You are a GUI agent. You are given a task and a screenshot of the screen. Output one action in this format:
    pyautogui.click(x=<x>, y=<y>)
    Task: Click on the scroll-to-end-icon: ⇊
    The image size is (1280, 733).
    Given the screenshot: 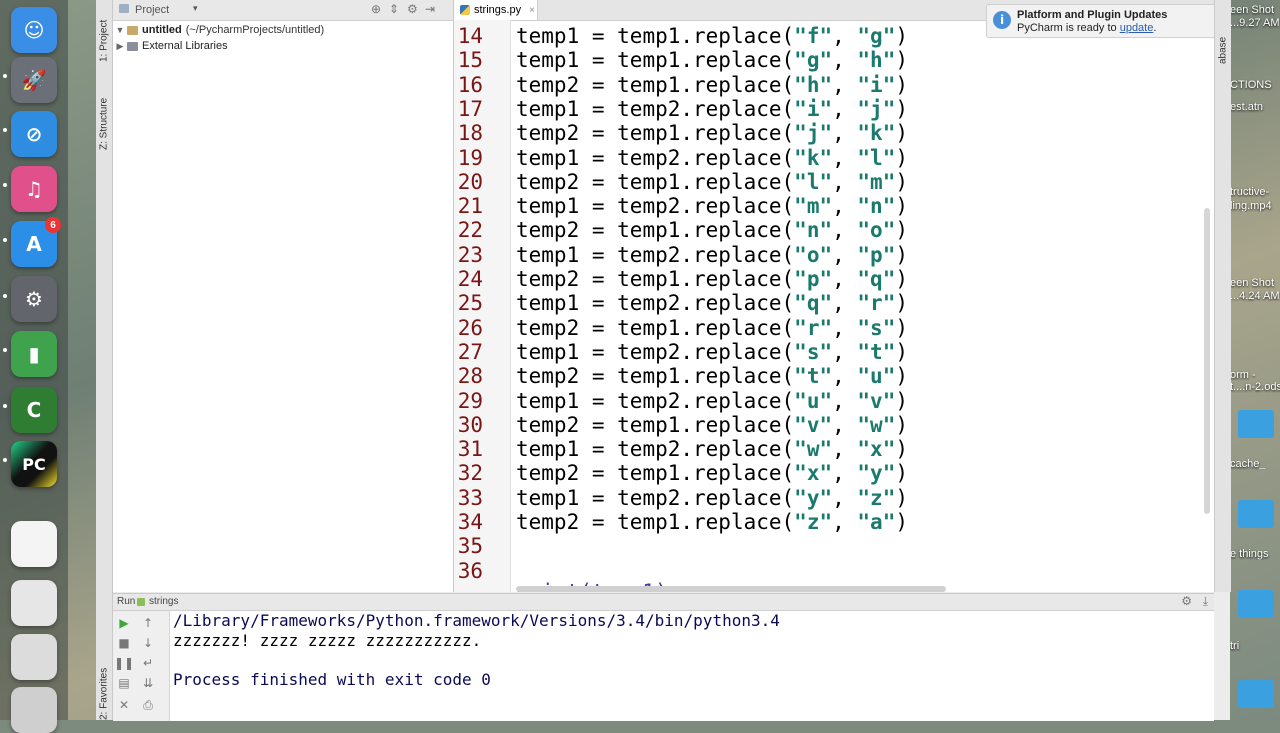 What is the action you would take?
    pyautogui.click(x=148, y=683)
    